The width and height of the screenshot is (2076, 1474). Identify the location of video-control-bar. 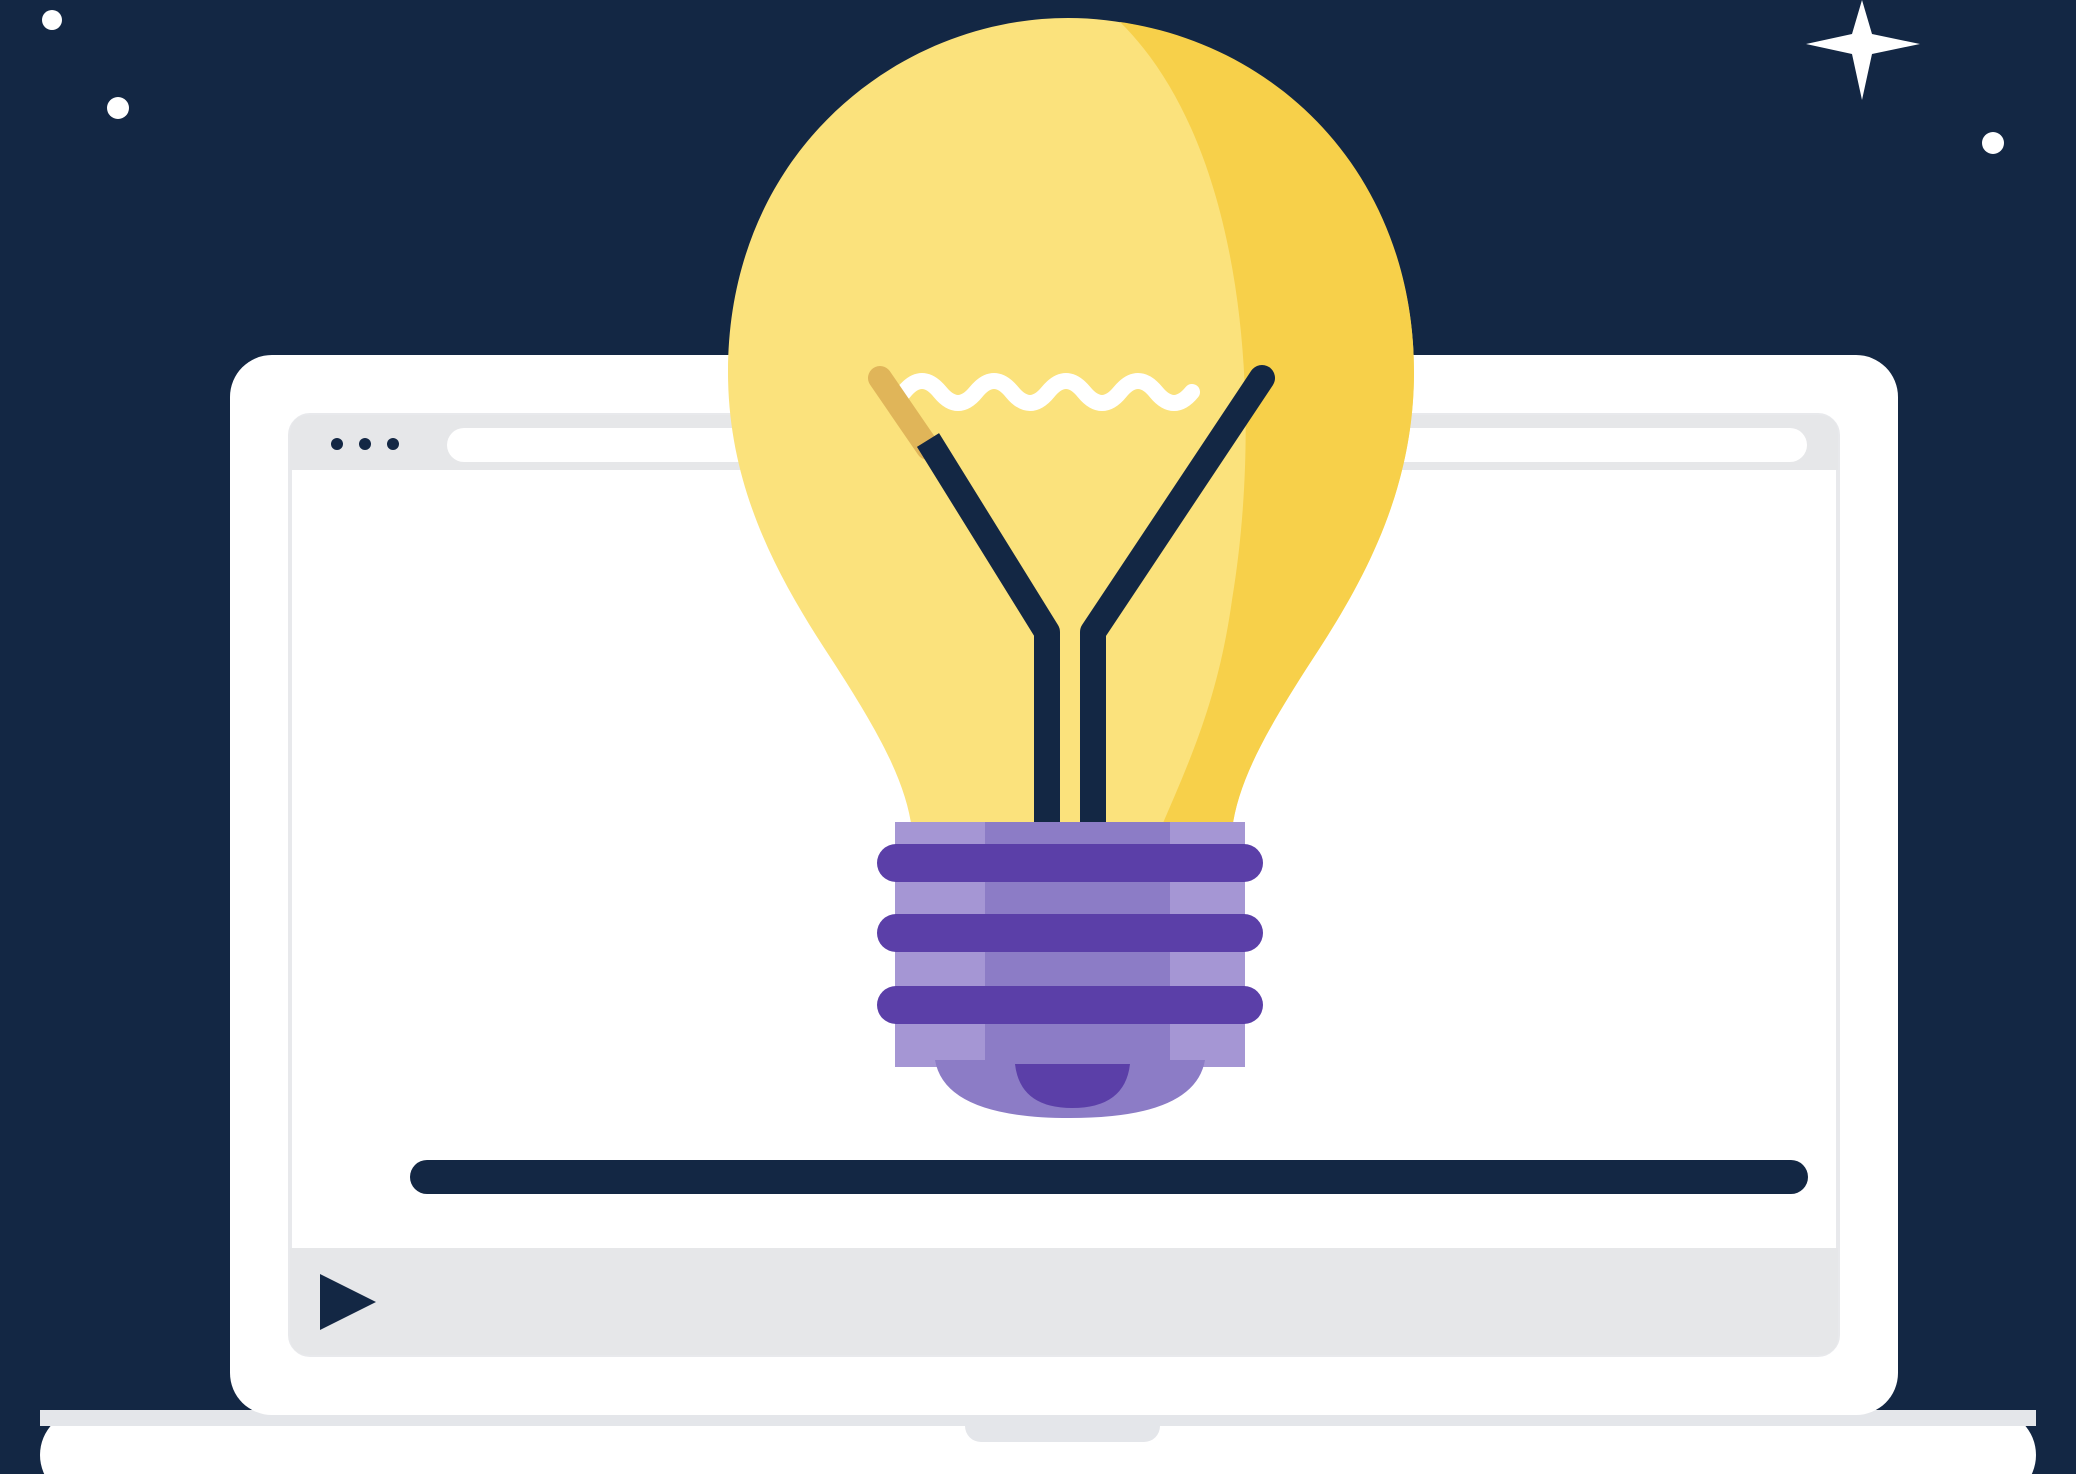
(1064, 1301).